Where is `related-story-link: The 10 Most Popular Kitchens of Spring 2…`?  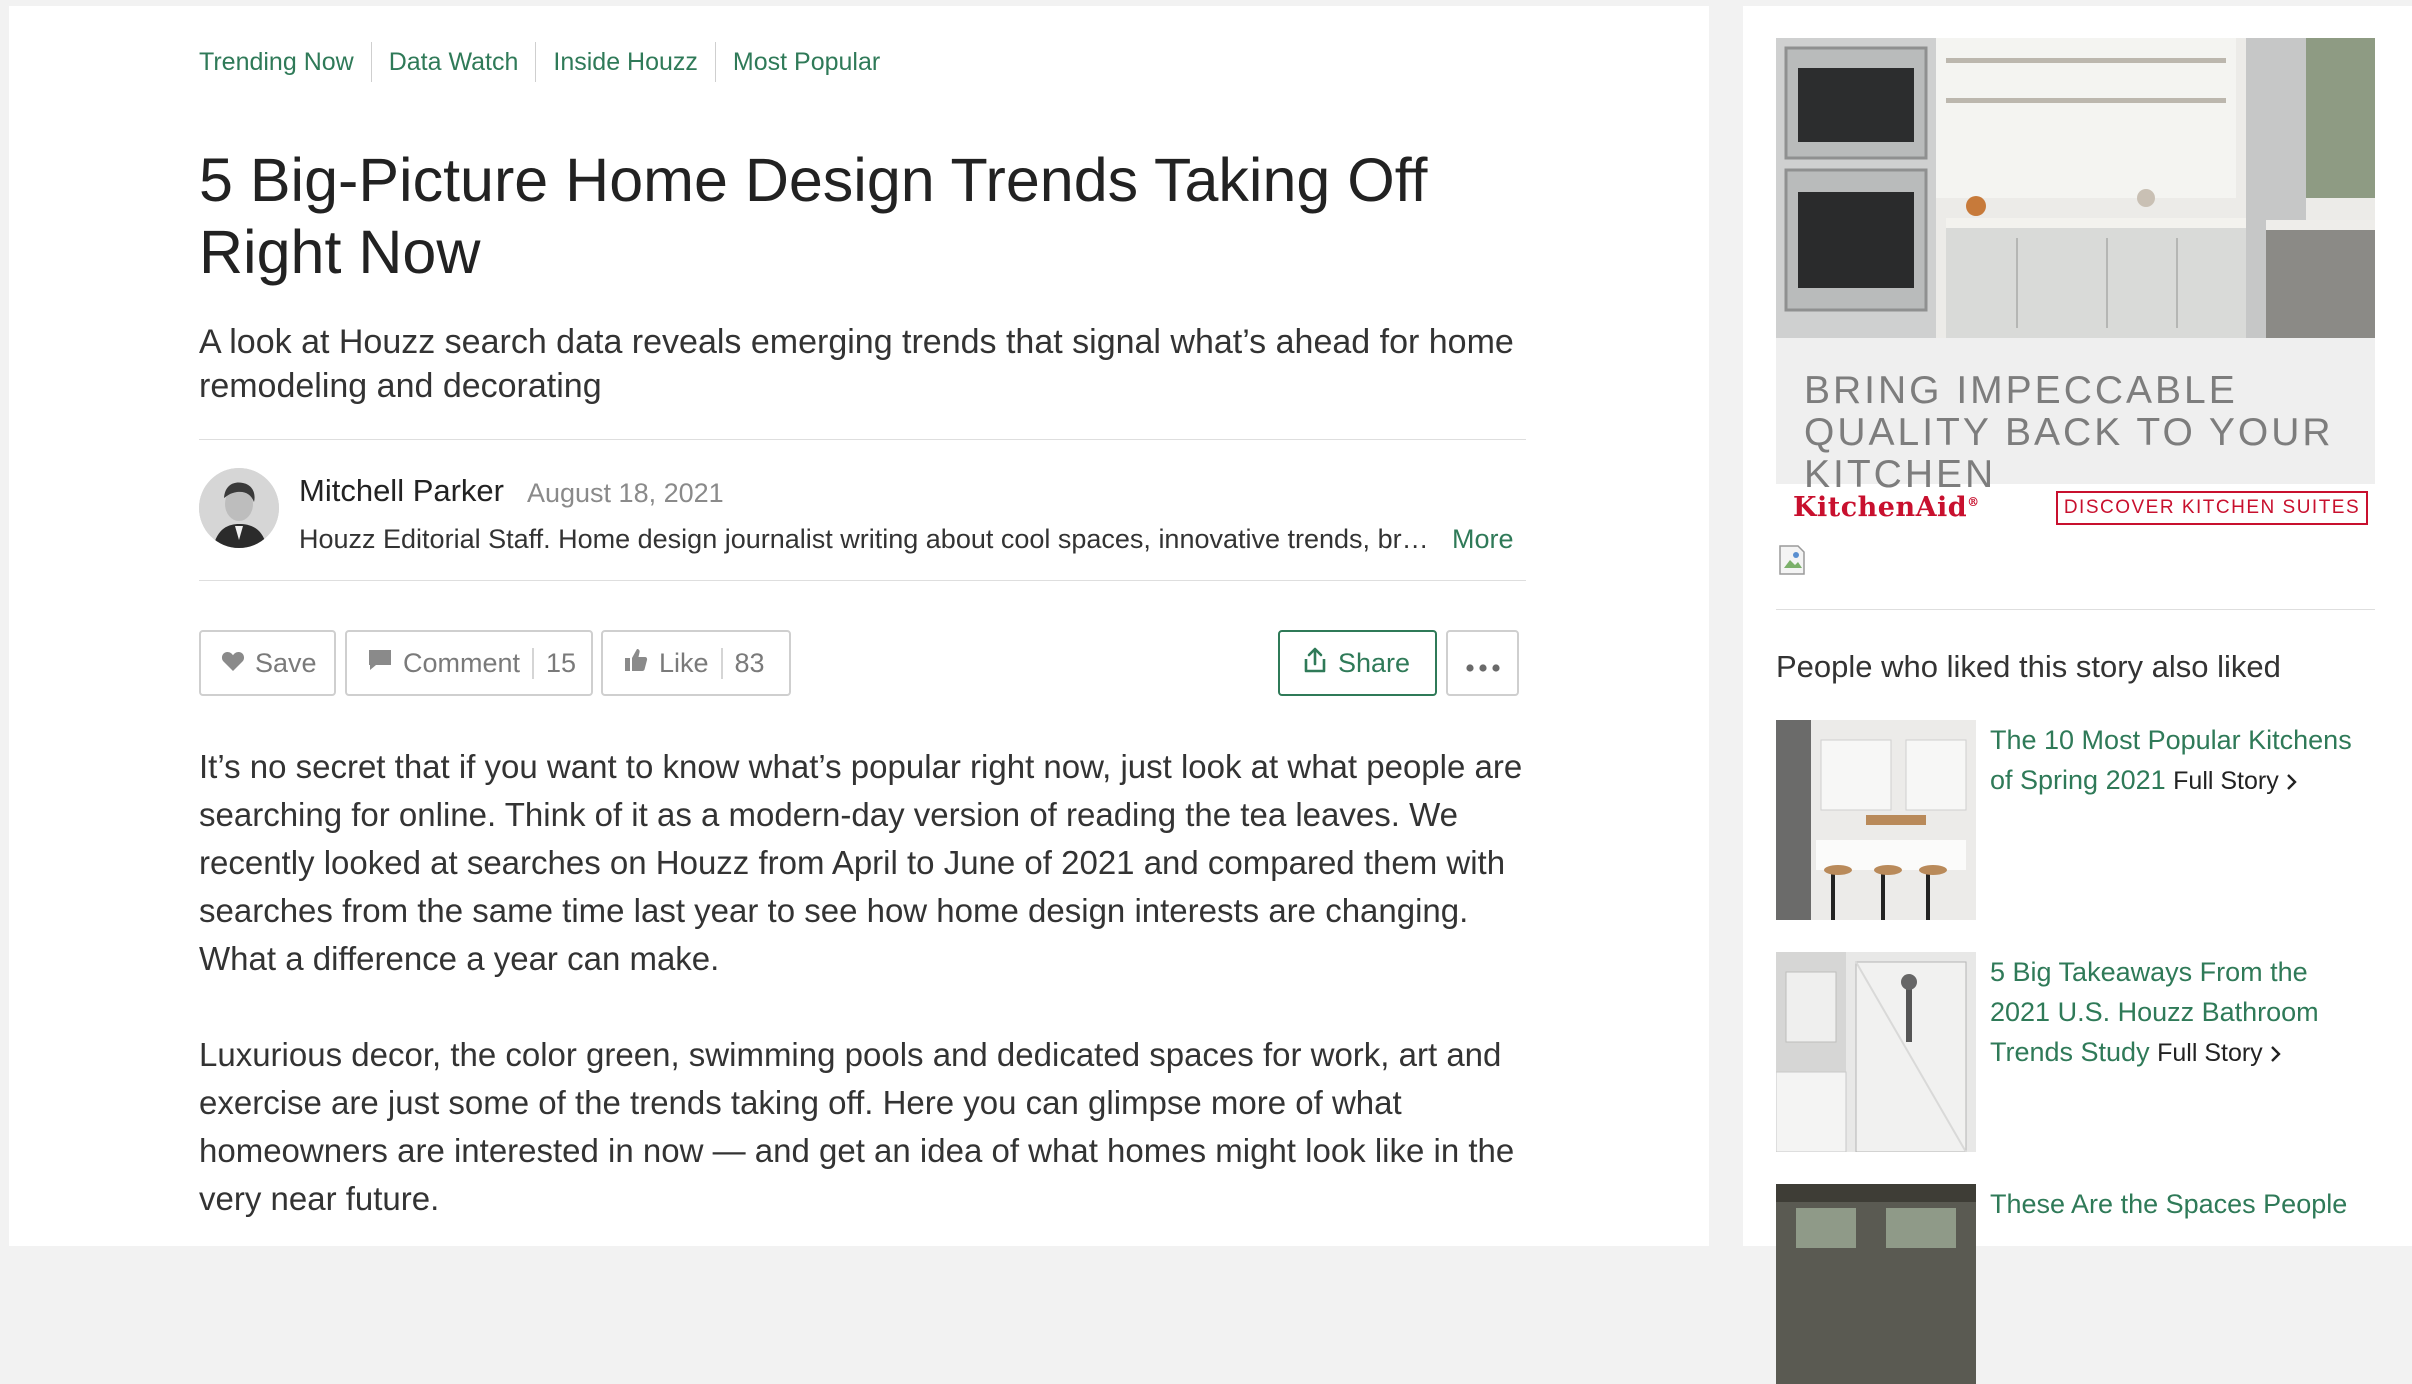 related-story-link: The 10 Most Popular Kitchens of Spring 2… is located at coordinates (2180, 760).